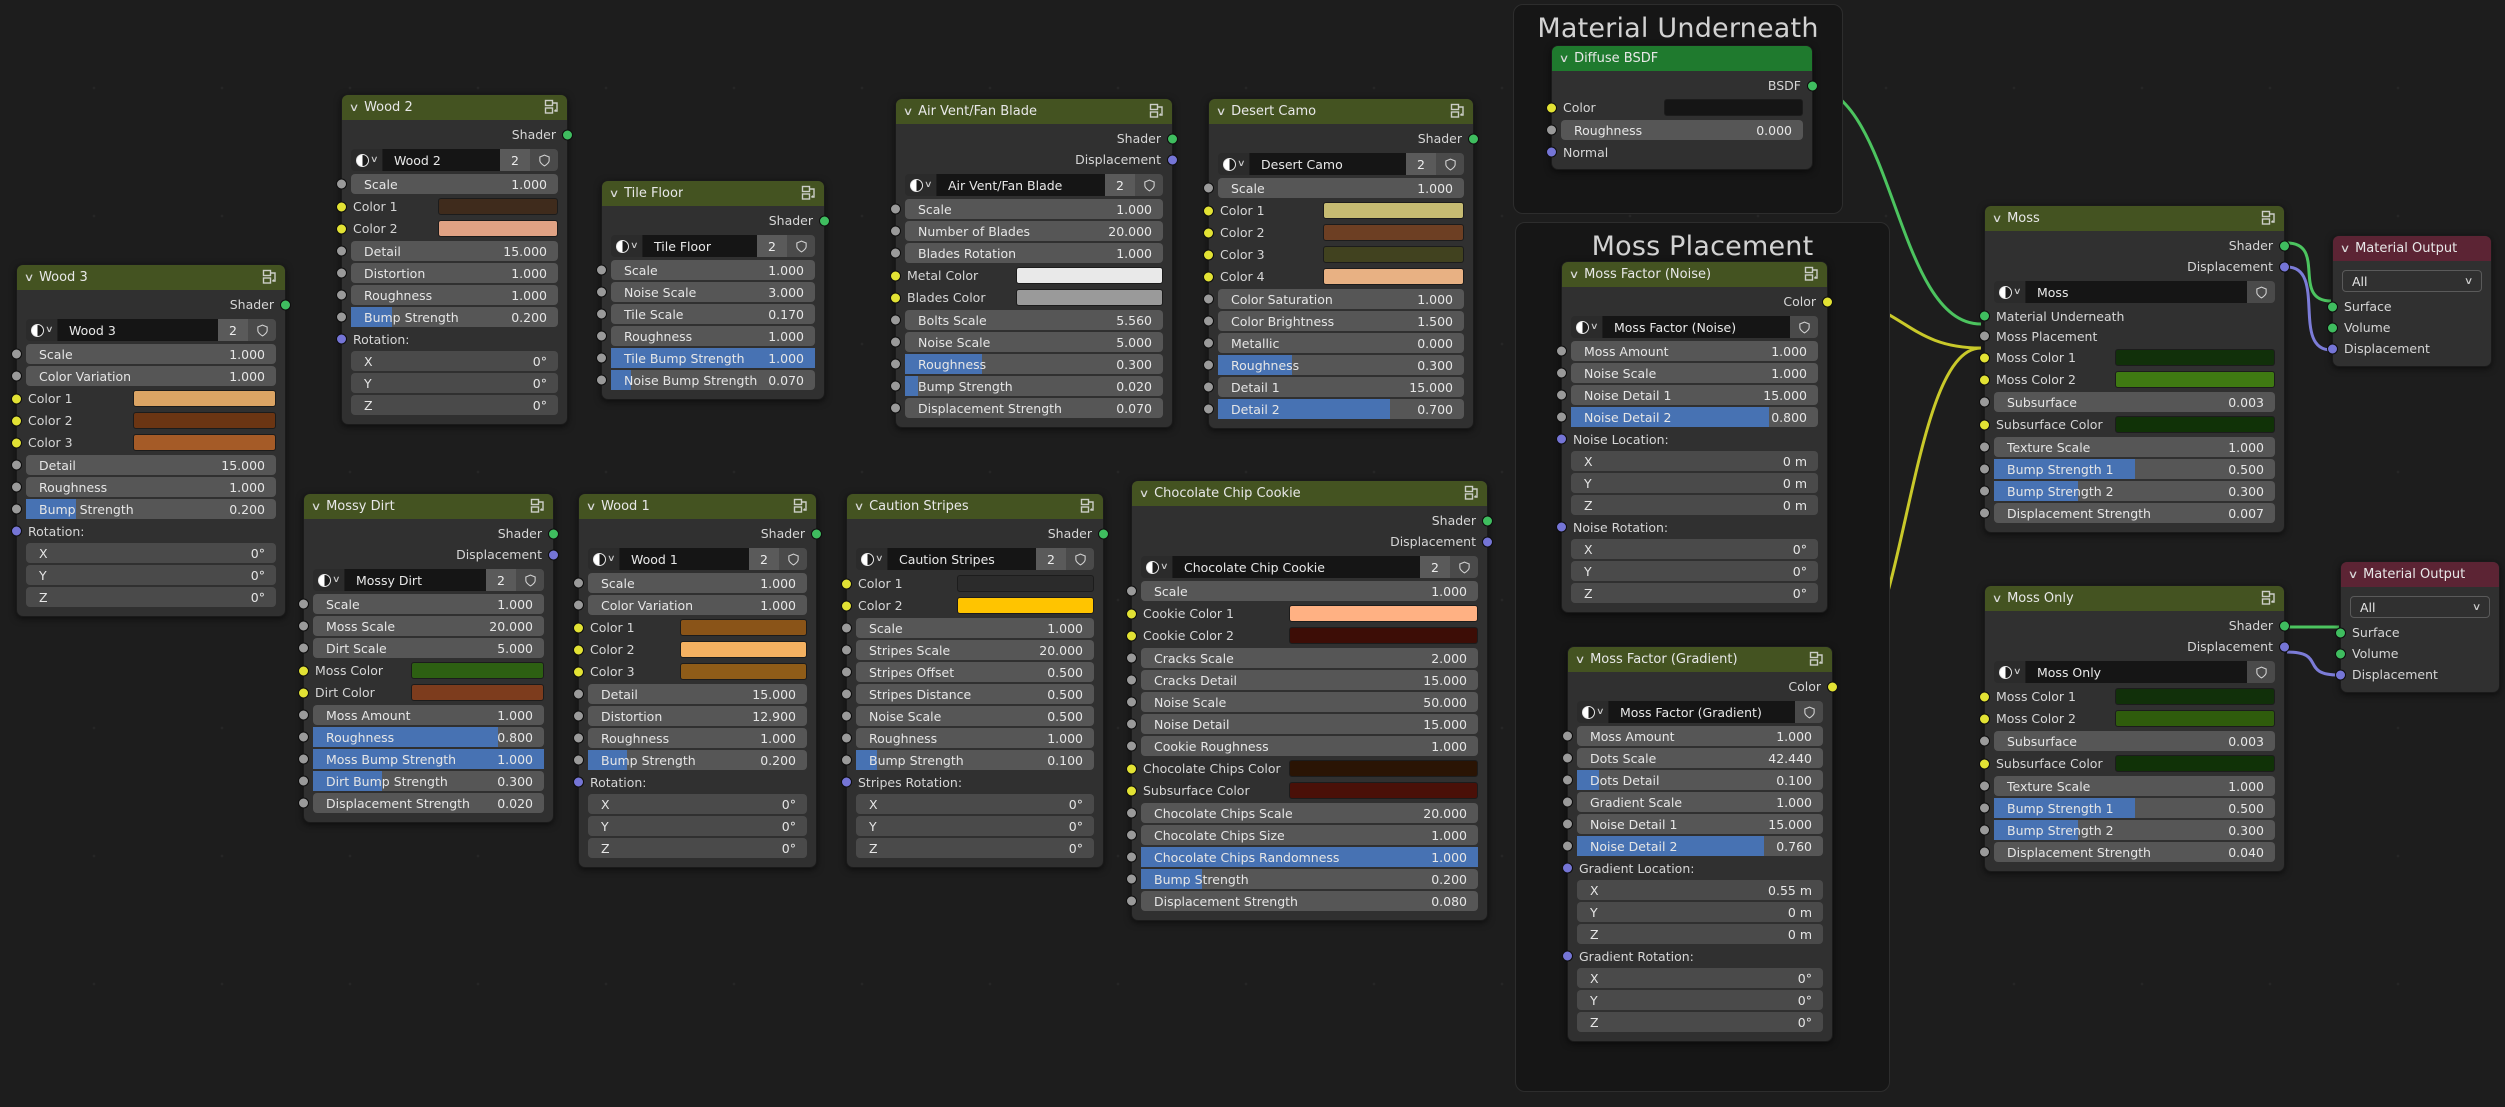 This screenshot has height=1107, width=2505. Describe the element at coordinates (967, 650) in the screenshot. I see `value-slider: Stripes Scale 20.000` at that location.